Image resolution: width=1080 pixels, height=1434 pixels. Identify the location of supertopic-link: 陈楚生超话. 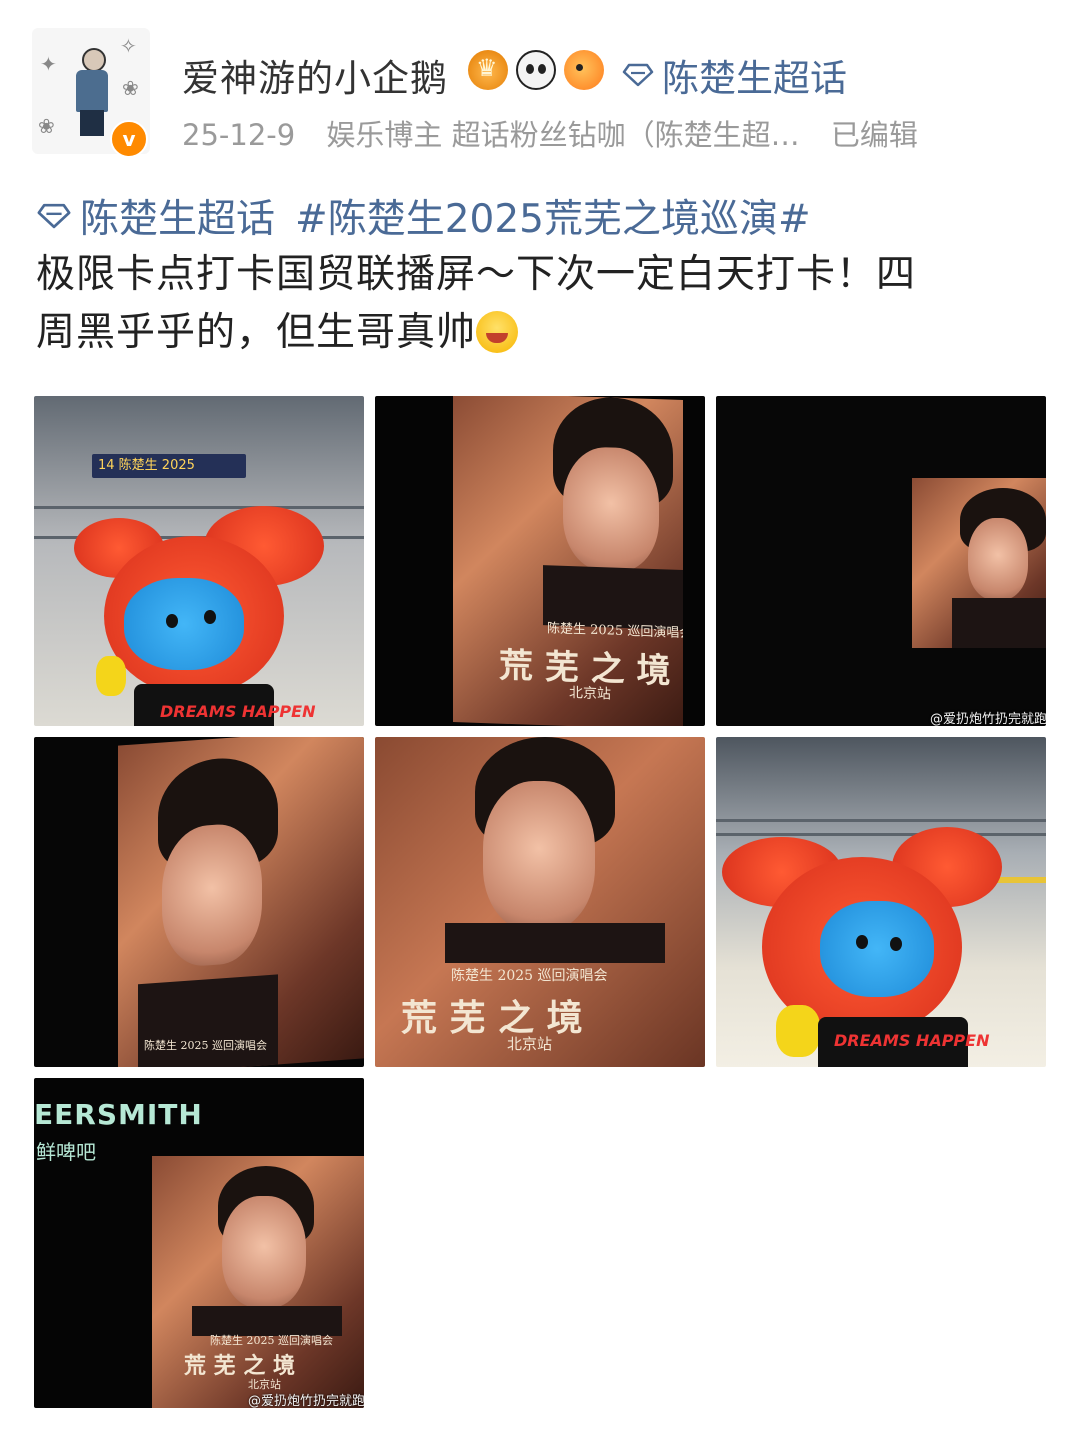
(734, 75).